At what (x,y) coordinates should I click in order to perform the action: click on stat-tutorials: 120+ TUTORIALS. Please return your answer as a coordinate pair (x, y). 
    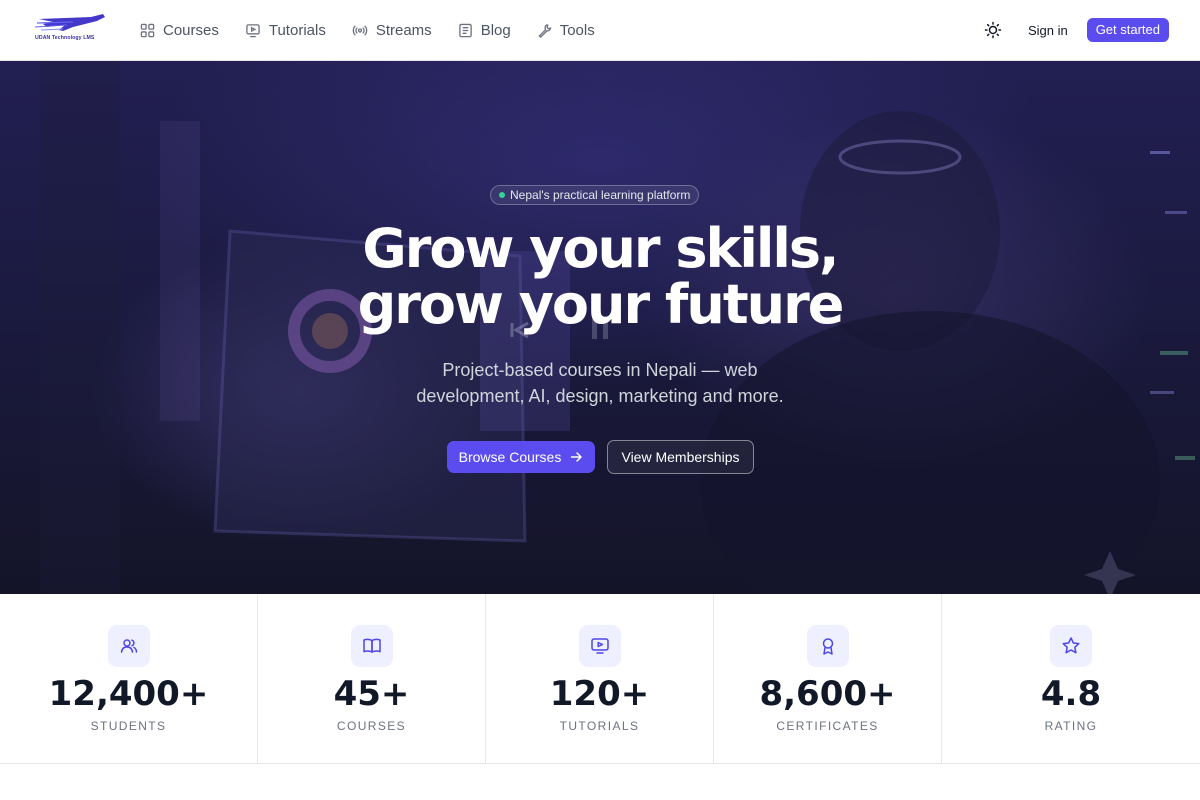
    Looking at the image, I should click on (600, 679).